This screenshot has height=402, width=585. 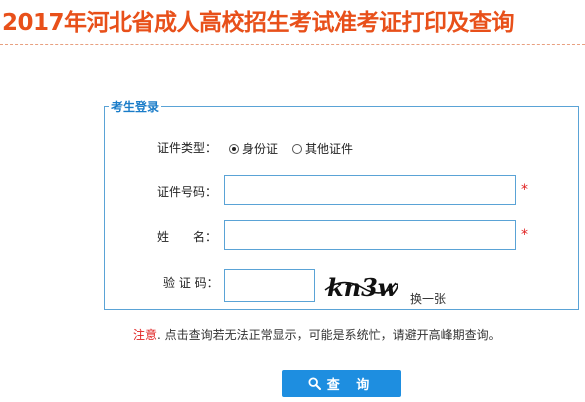 What do you see at coordinates (297, 148) in the screenshot?
I see `other-id-radio` at bounding box center [297, 148].